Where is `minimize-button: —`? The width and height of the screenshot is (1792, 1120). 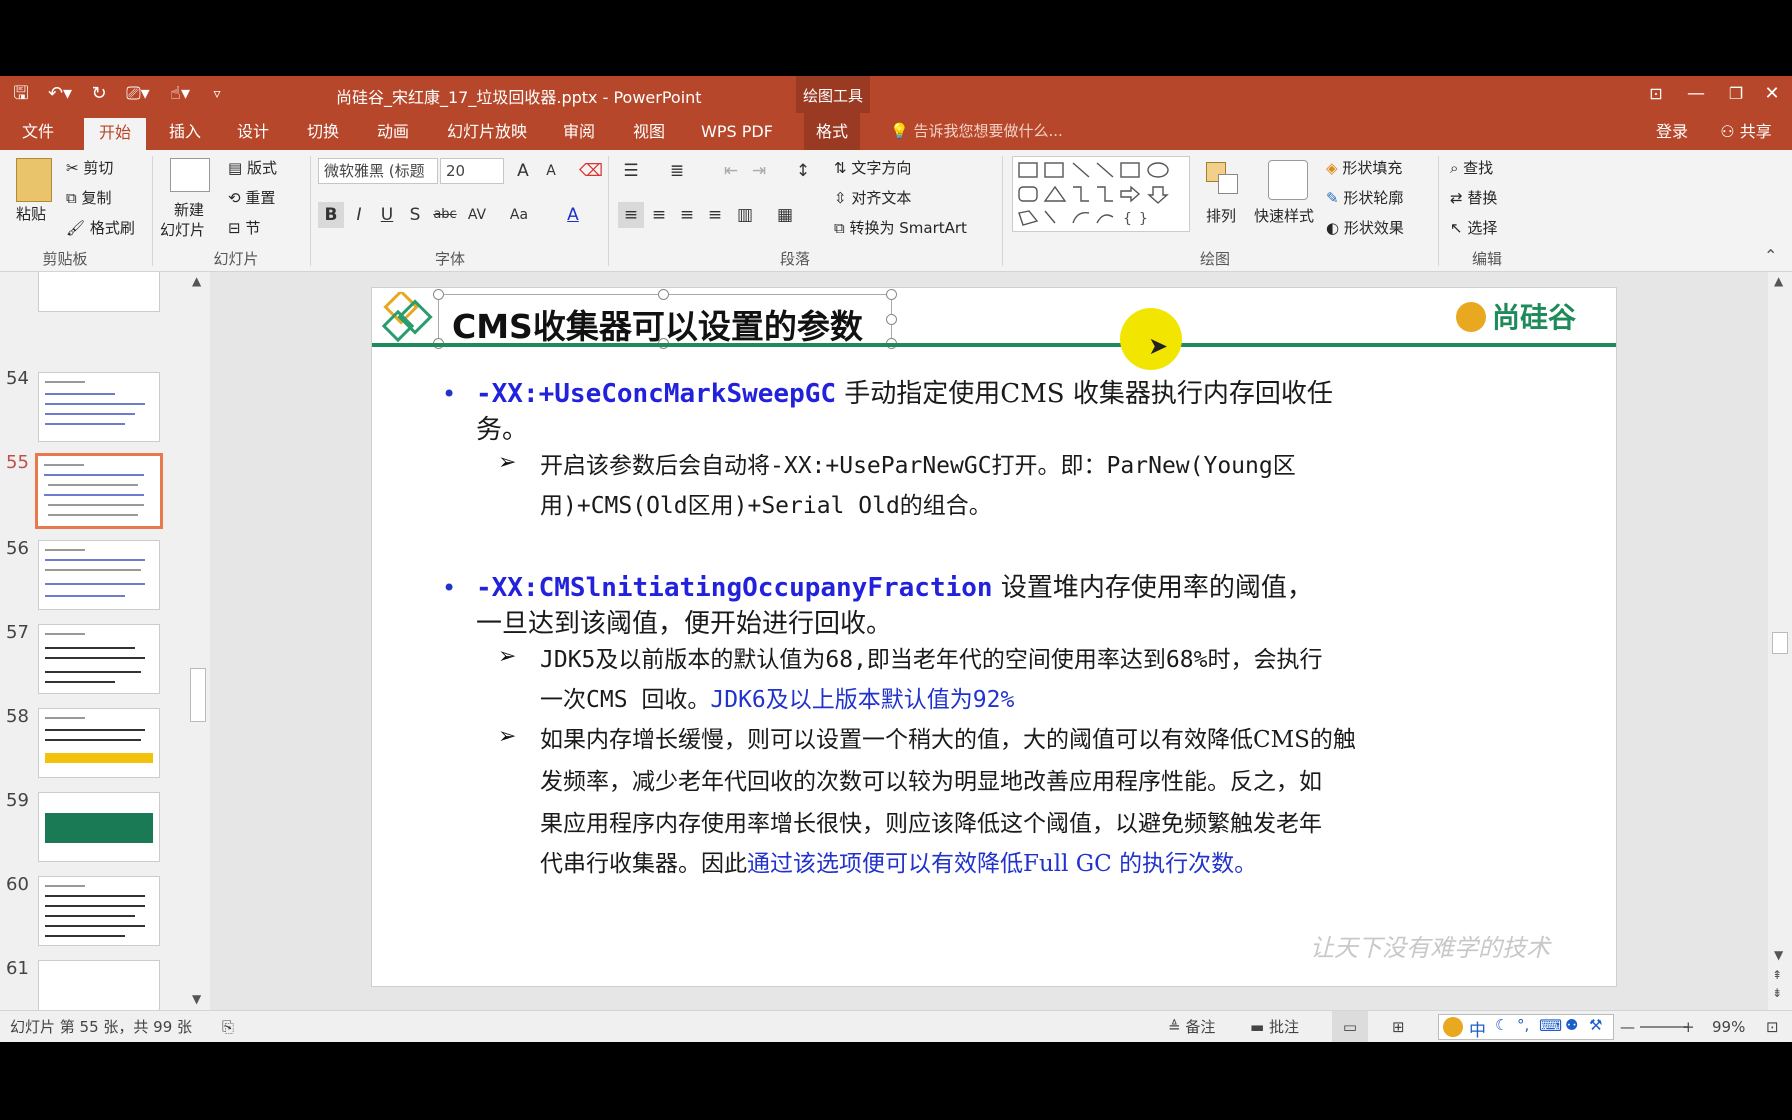 minimize-button: — is located at coordinates (1696, 94).